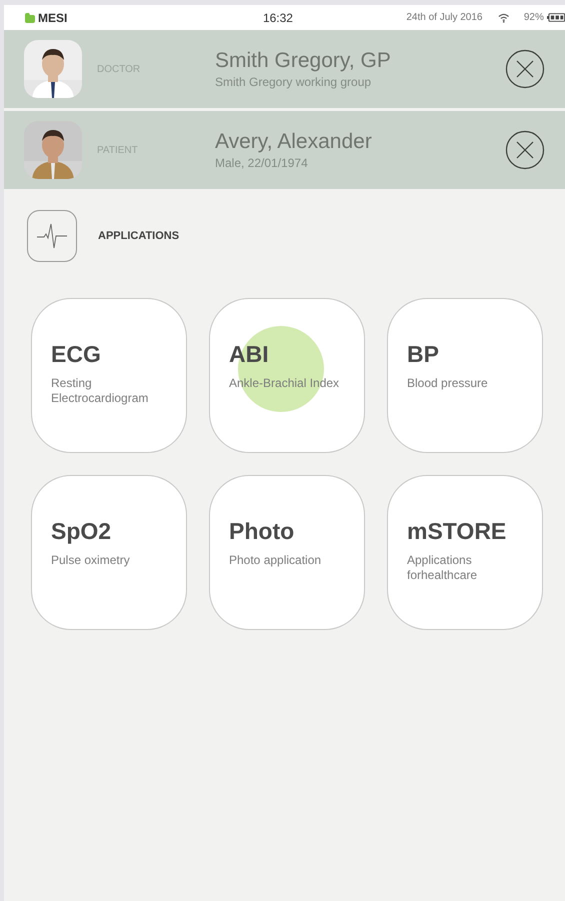 The width and height of the screenshot is (565, 901). What do you see at coordinates (76, 354) in the screenshot?
I see `app-title: ECG` at bounding box center [76, 354].